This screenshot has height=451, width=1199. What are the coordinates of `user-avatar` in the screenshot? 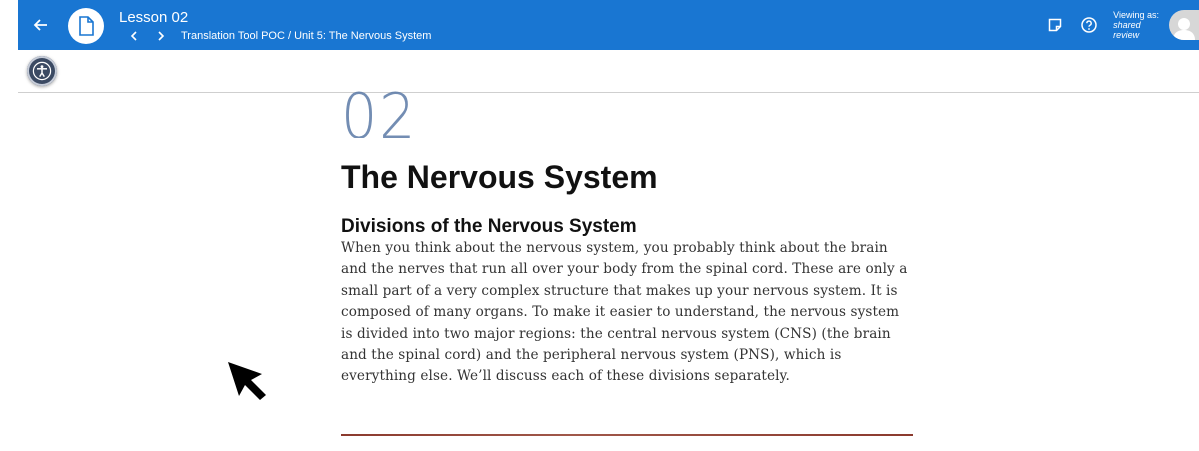 It's located at (1184, 25).